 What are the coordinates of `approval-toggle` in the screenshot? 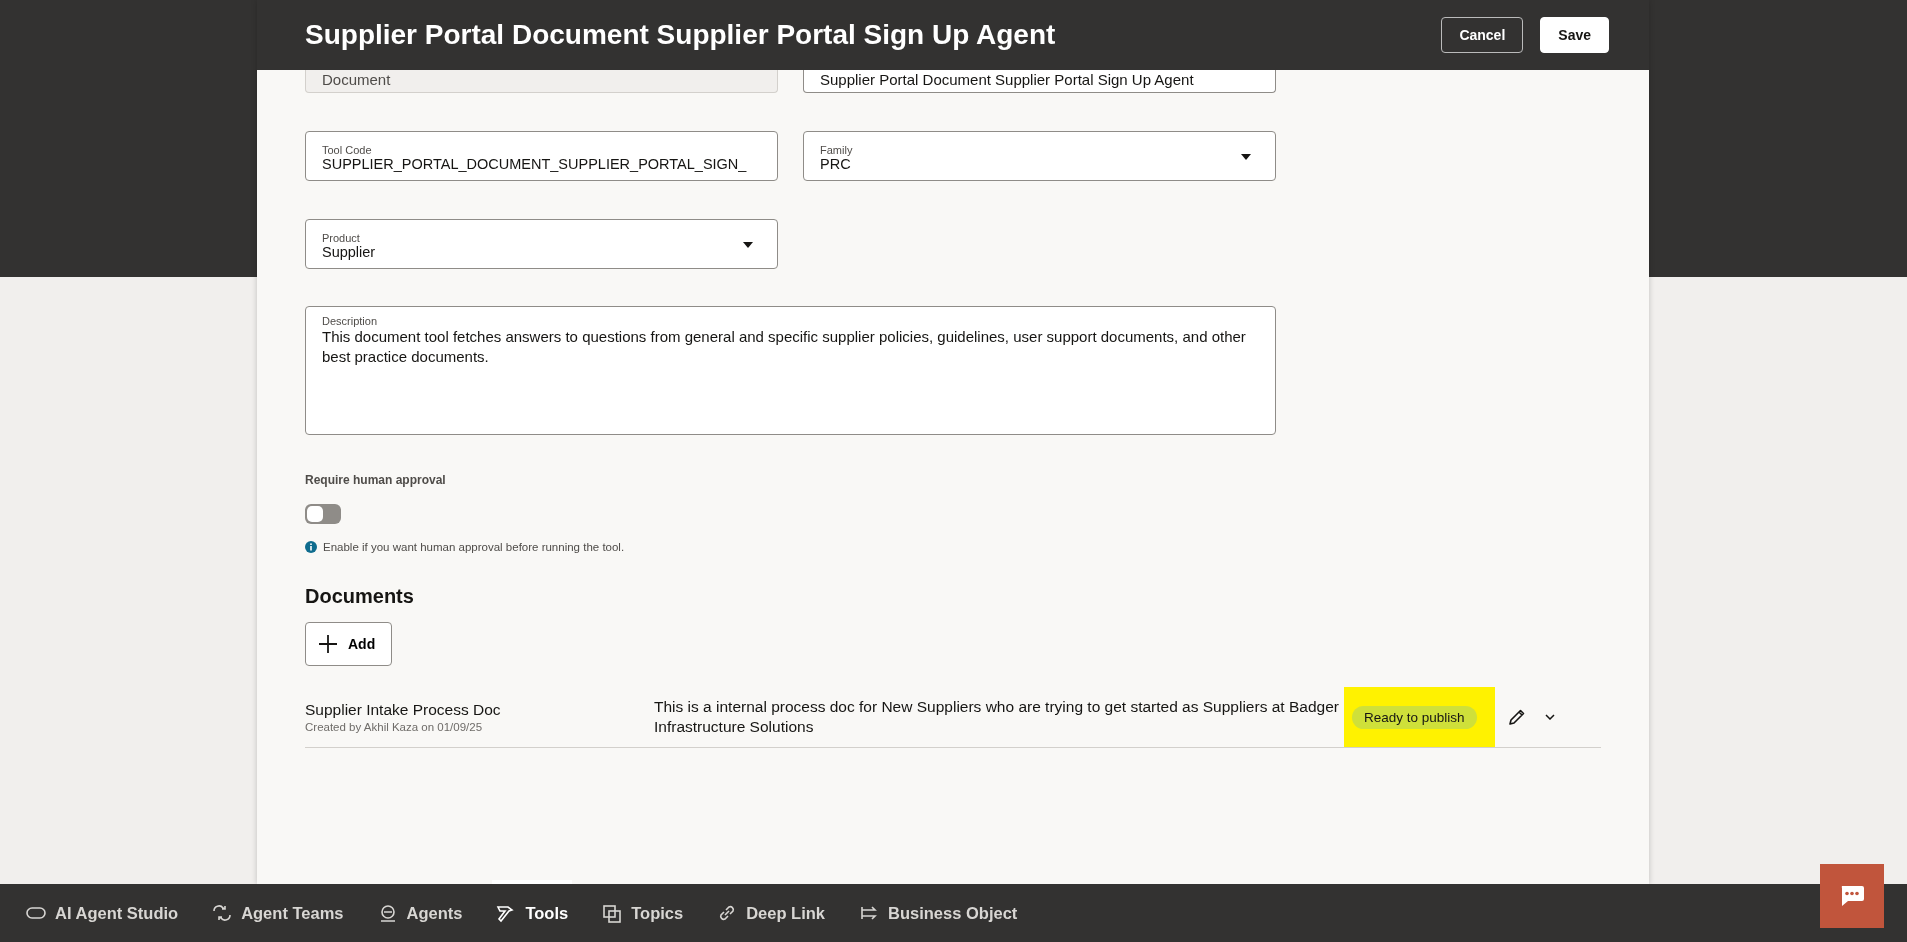 It's located at (323, 514).